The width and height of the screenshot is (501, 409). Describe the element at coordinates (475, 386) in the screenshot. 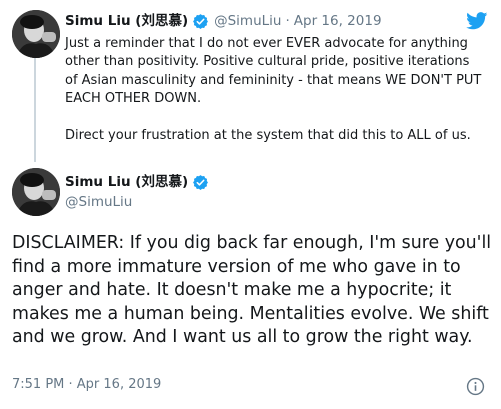

I see `info-icon` at that location.